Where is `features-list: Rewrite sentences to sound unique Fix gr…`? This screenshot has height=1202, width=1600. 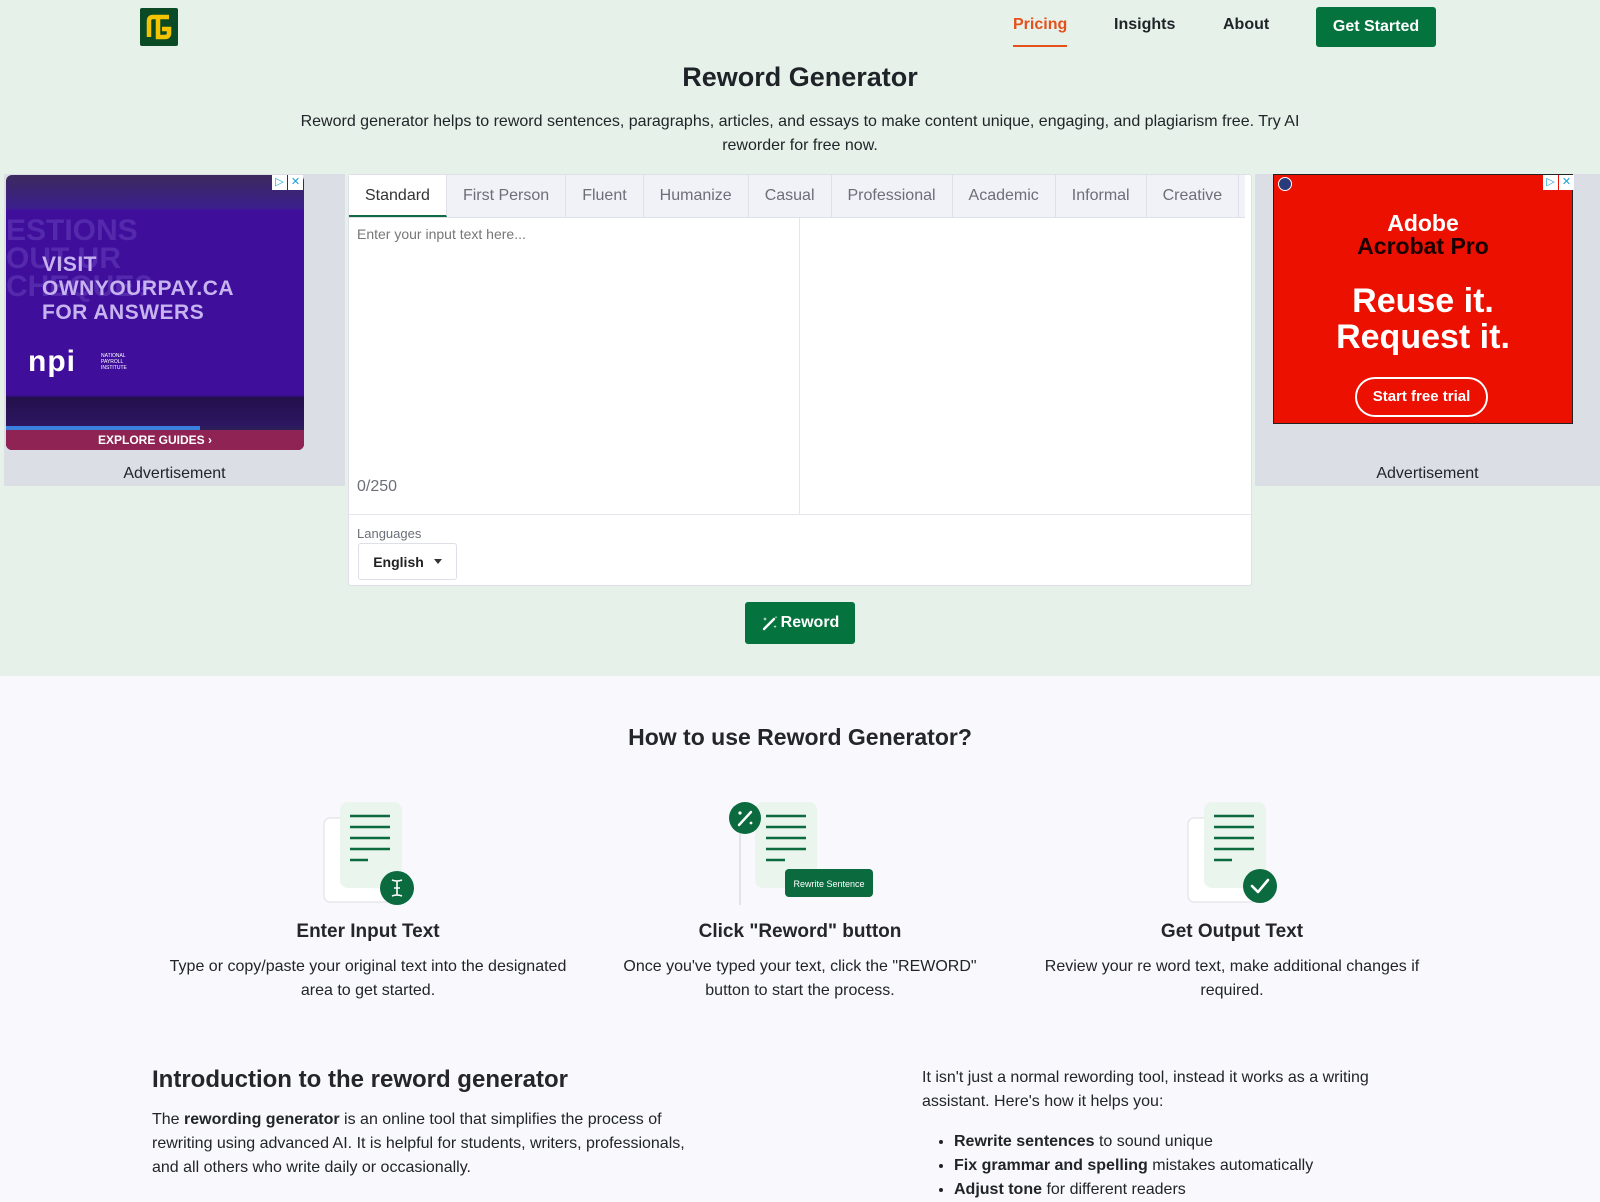 features-list: Rewrite sentences to sound unique Fix gr… is located at coordinates (1194, 1166).